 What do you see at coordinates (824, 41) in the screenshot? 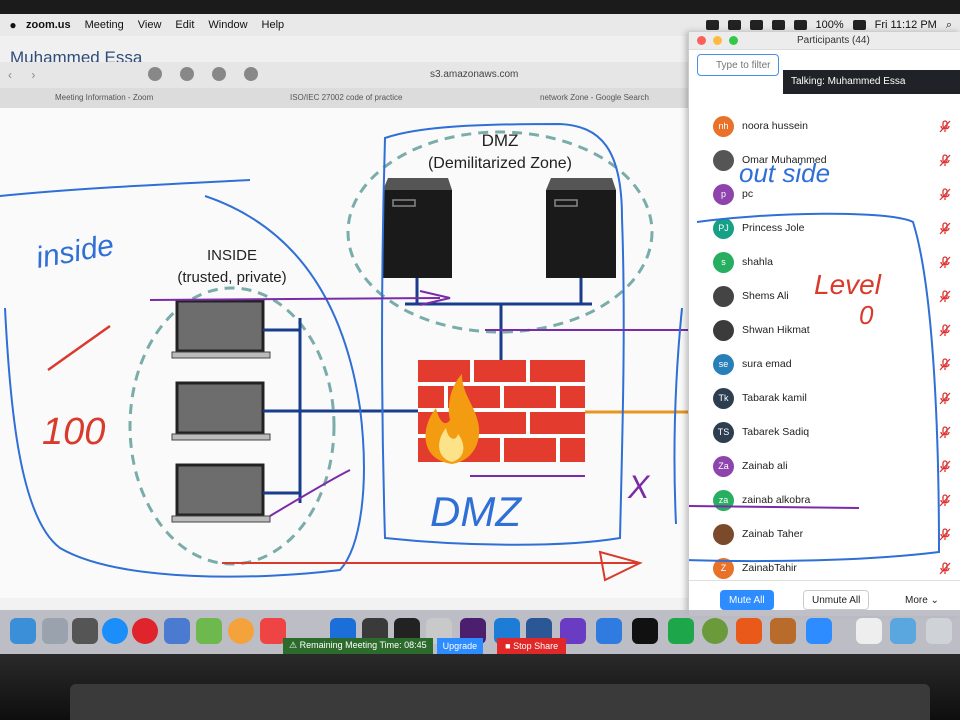
I see `panel-title-bar: Participants (44)` at bounding box center [824, 41].